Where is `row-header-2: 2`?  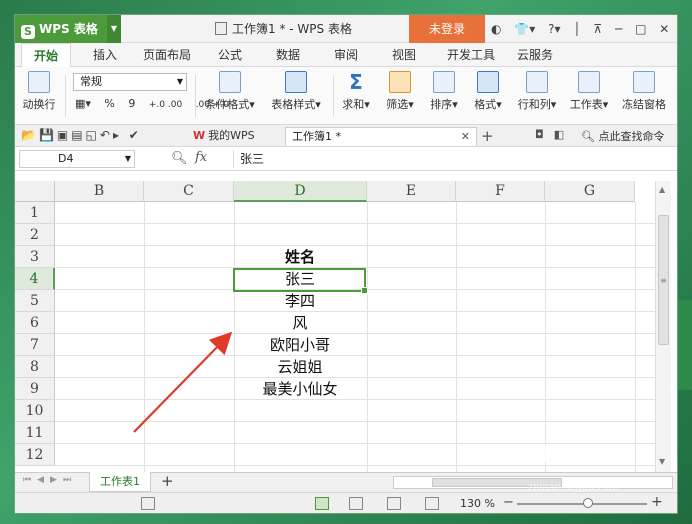 row-header-2: 2 is located at coordinates (35, 235).